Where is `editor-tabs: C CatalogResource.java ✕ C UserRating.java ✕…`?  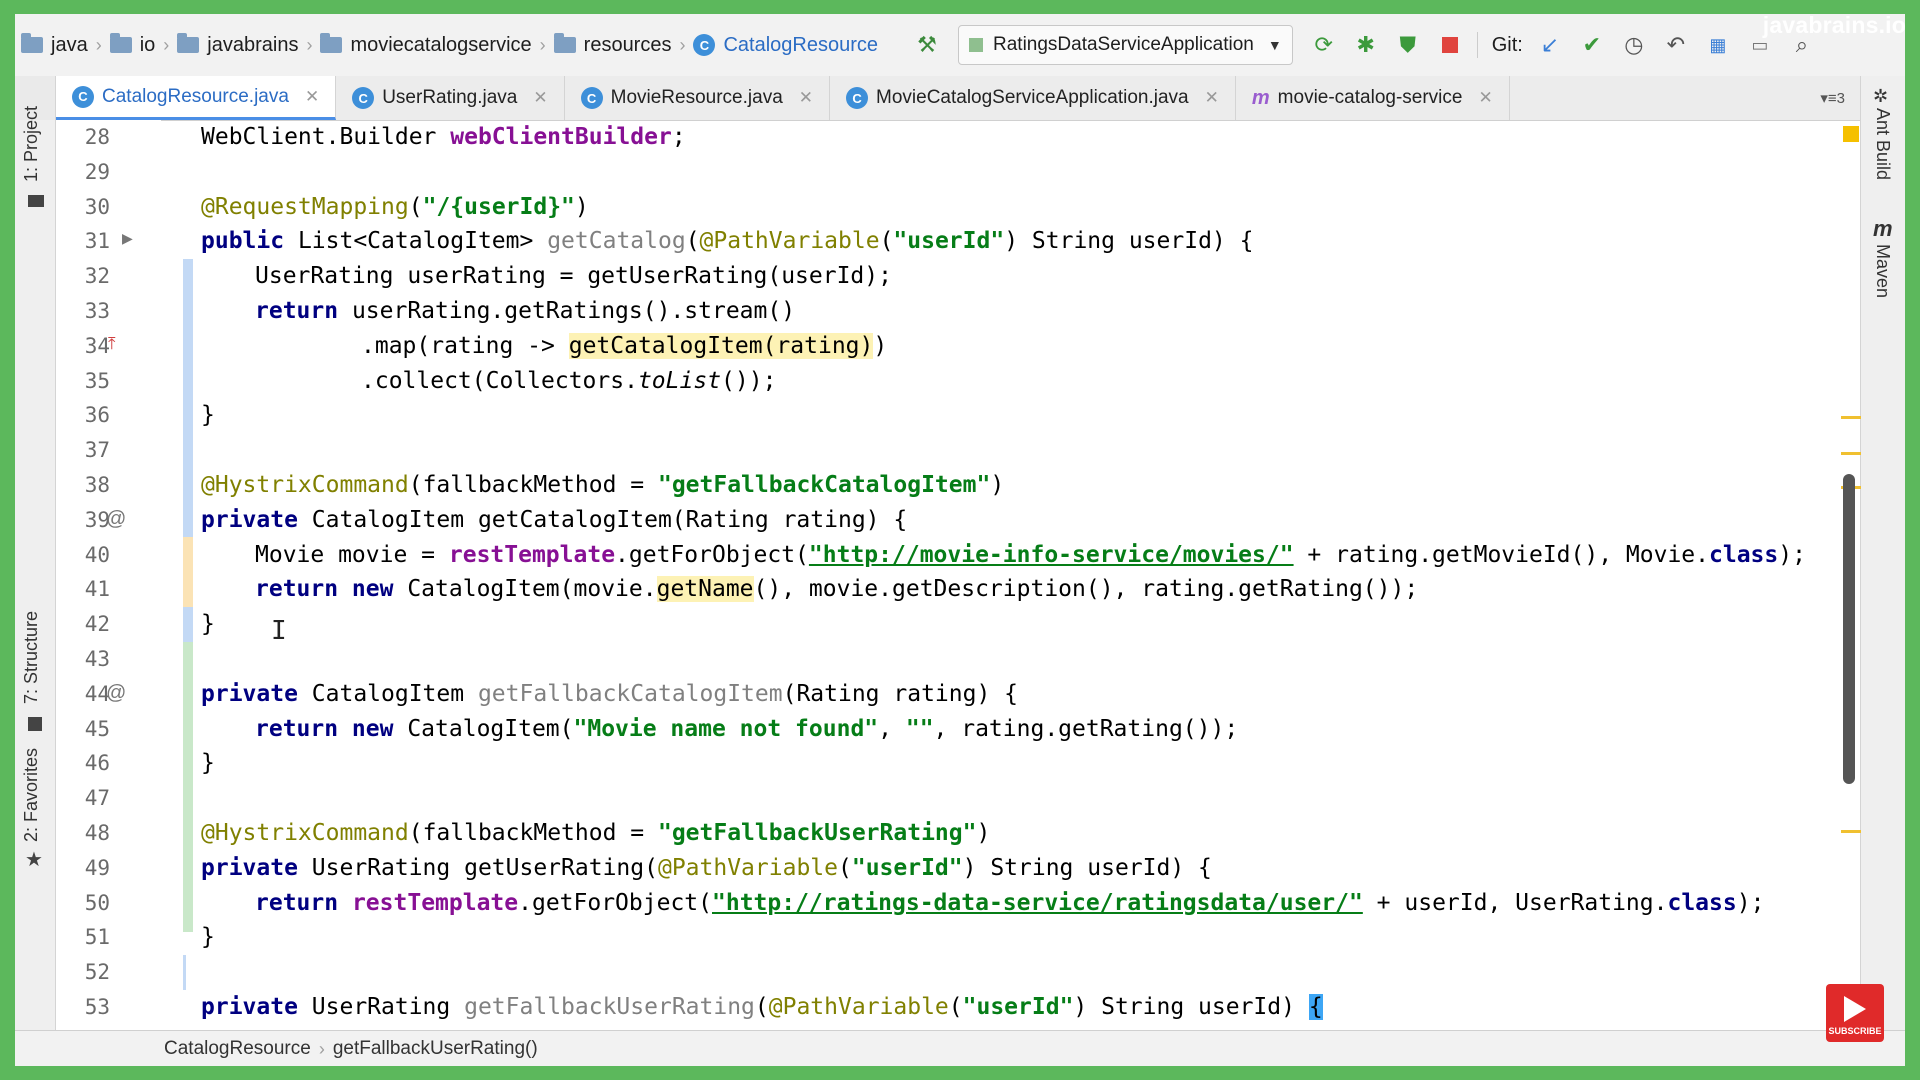
editor-tabs: C CatalogResource.java ✕ C UserRating.java ✕… is located at coordinates (960, 98).